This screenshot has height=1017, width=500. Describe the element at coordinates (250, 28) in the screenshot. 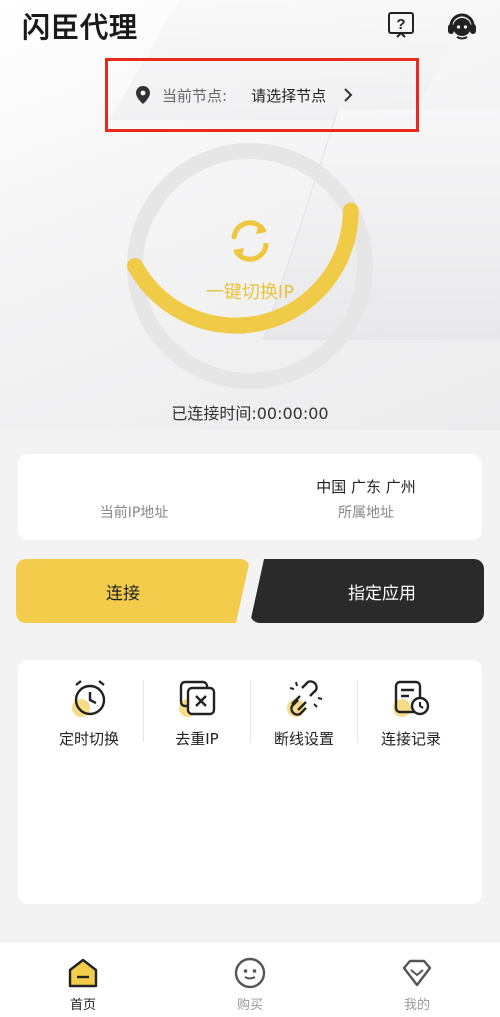

I see `header: 闪臣代理 ?` at that location.